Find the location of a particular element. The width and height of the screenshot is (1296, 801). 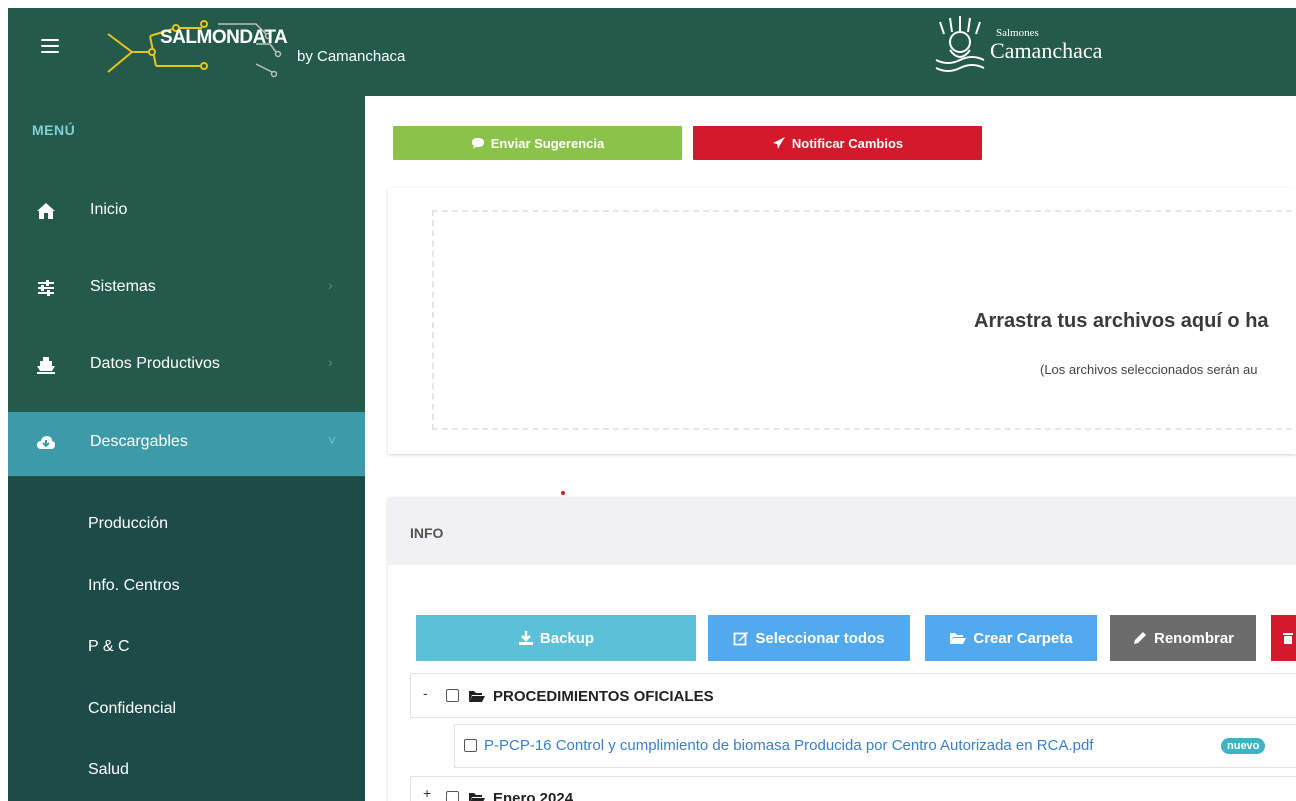

brand-logo: Salmones Camanchaca is located at coordinates (1045, 46).